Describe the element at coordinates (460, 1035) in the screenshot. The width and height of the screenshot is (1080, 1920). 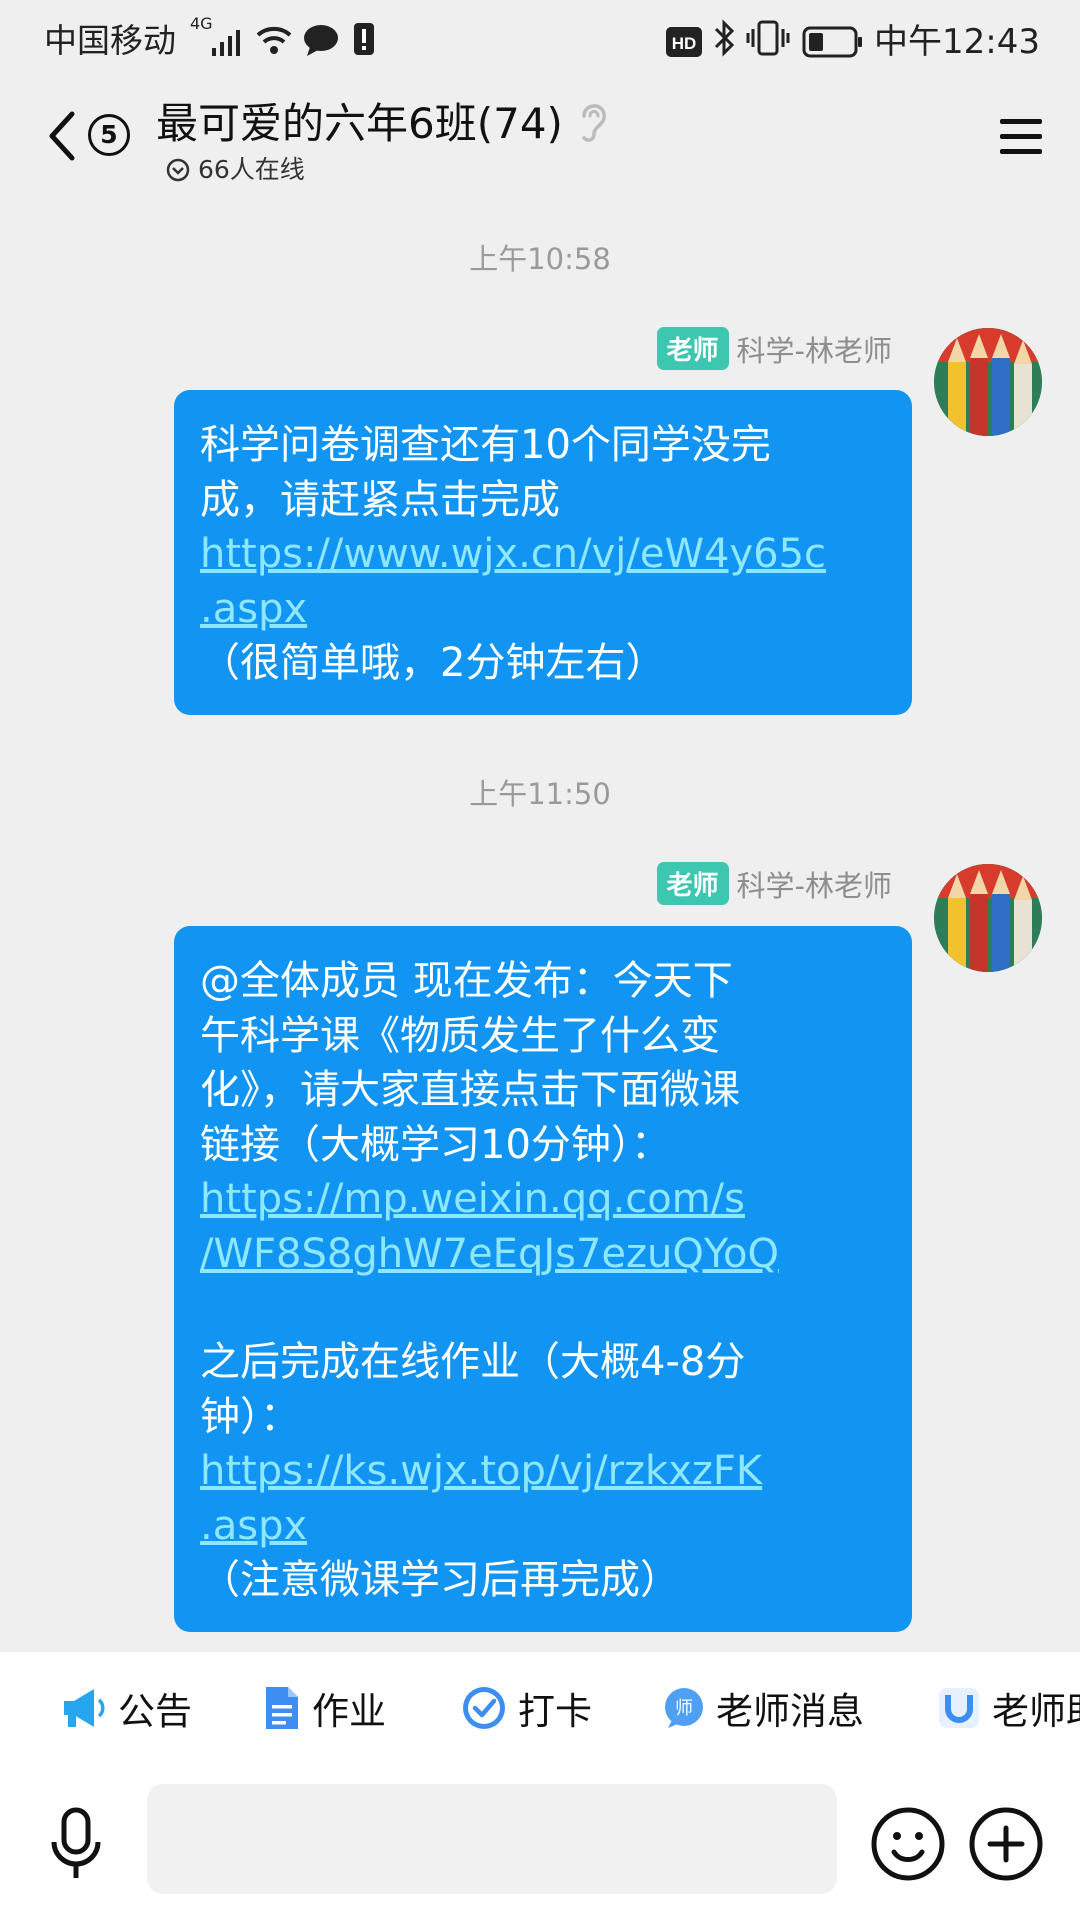
I see `message-text-line: 午科学课《物质发生了什么变` at that location.